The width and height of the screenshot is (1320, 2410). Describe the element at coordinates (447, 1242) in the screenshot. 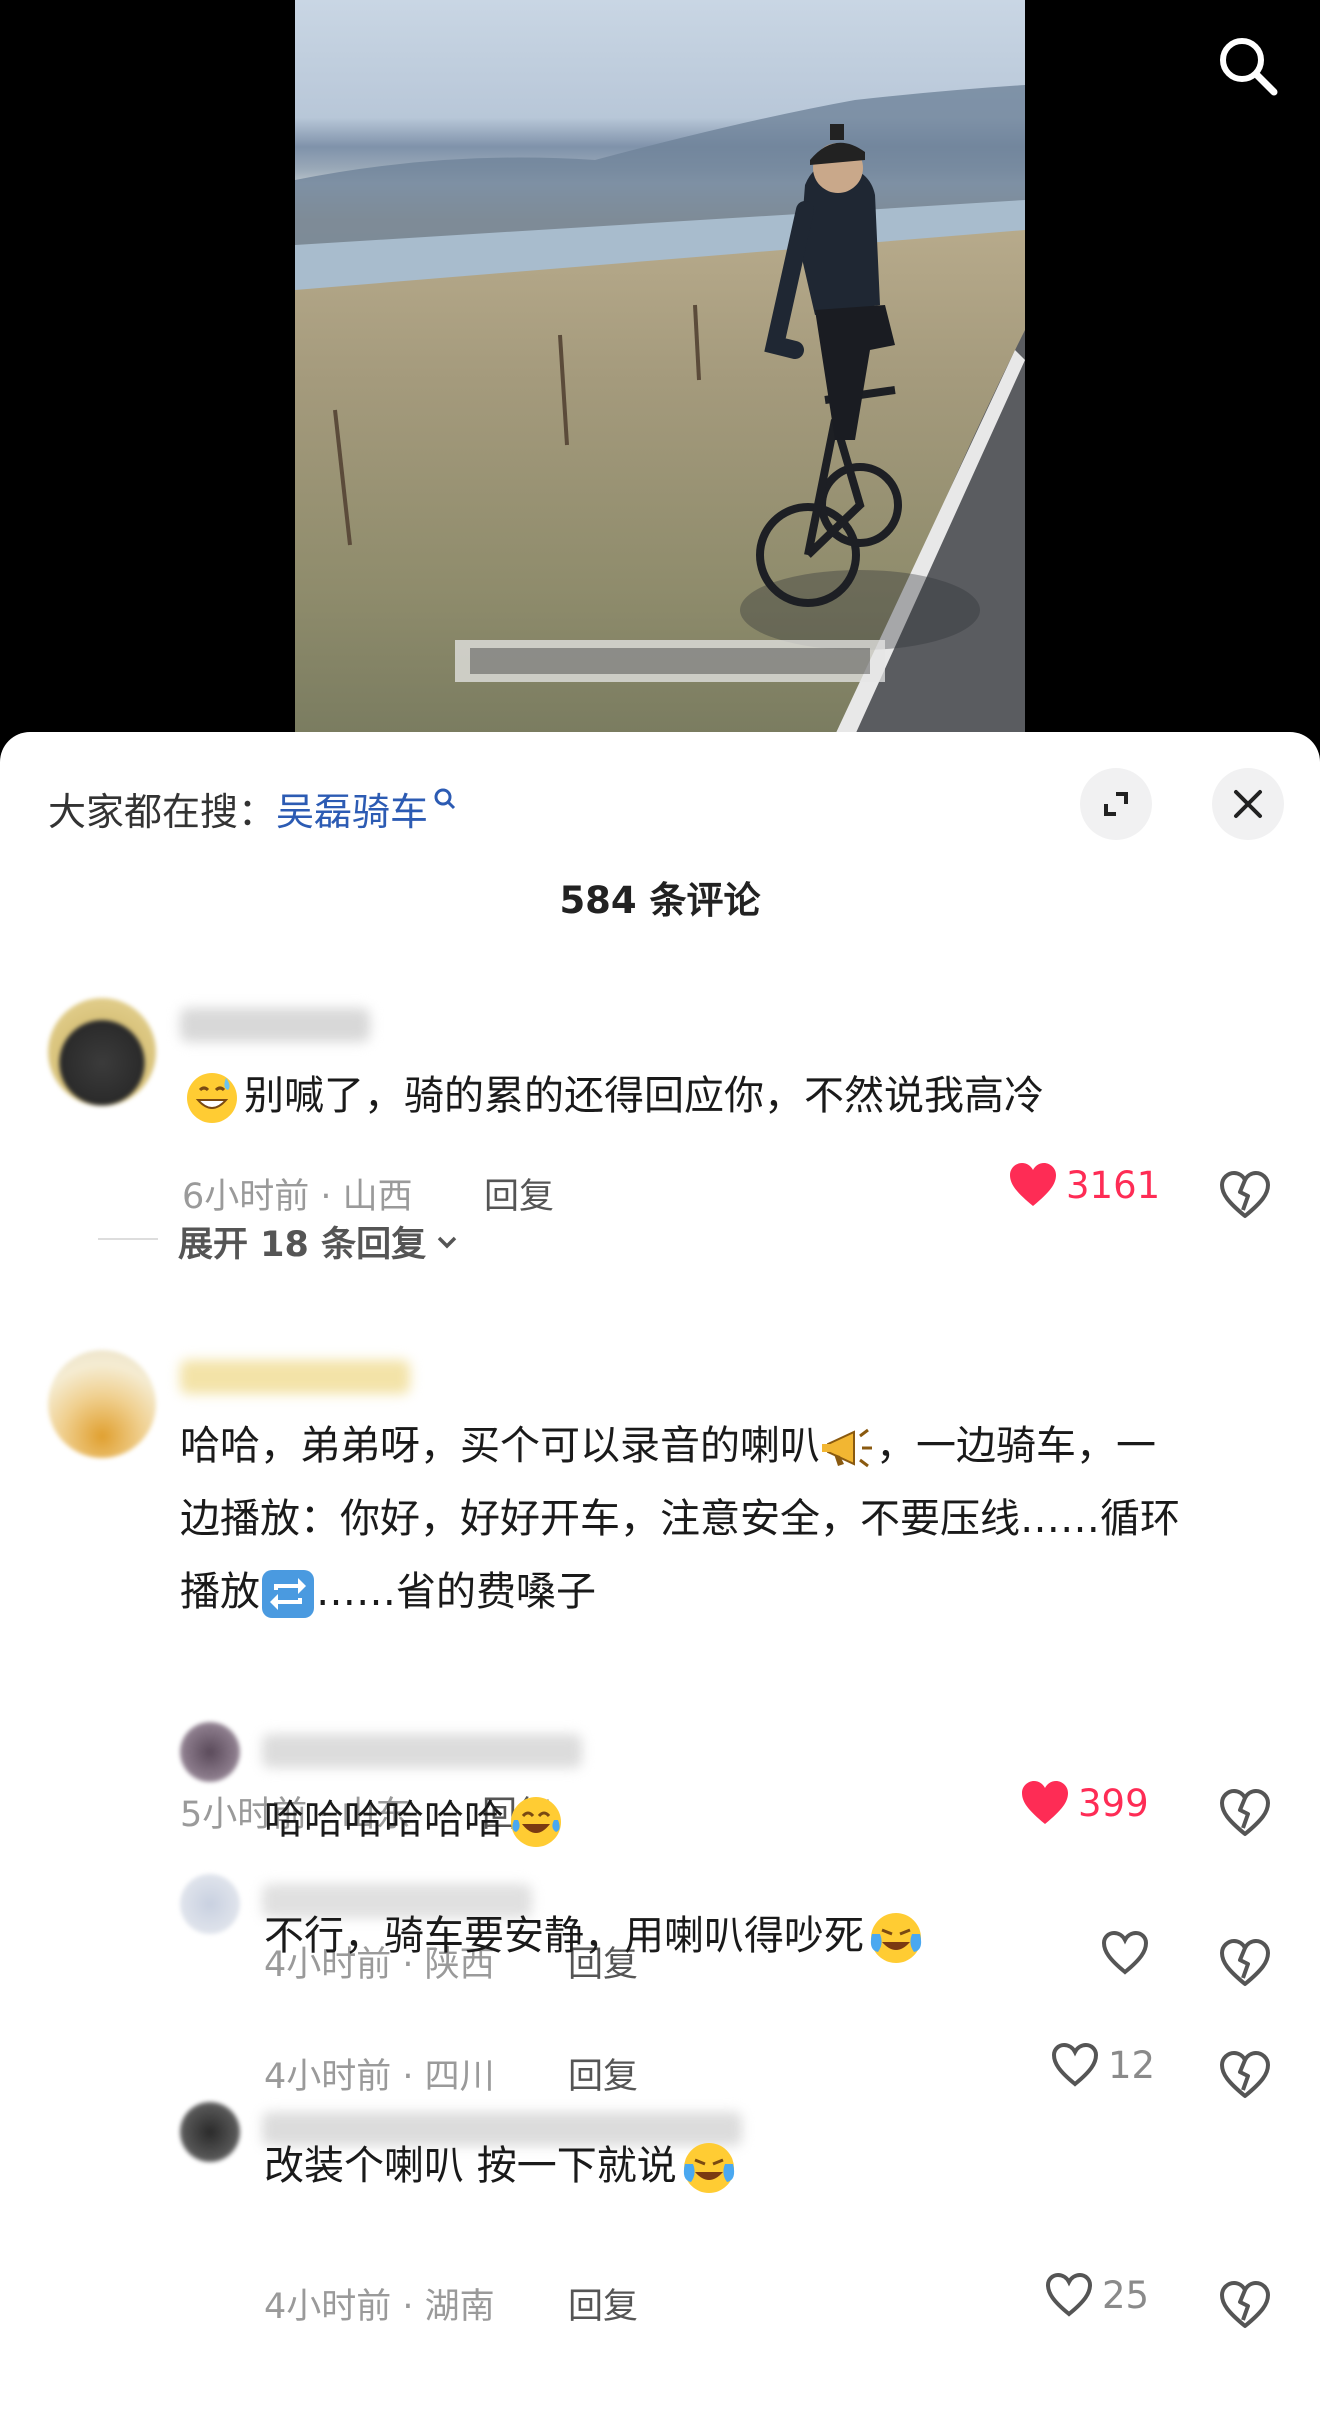

I see `chevron-down-icon` at that location.